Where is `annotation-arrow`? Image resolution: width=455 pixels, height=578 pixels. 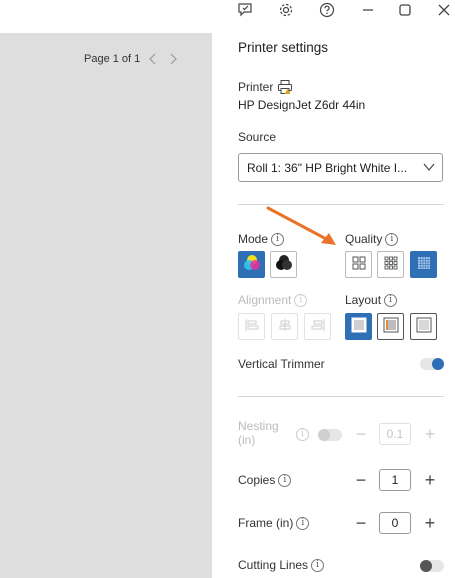
annotation-arrow is located at coordinates (301, 225).